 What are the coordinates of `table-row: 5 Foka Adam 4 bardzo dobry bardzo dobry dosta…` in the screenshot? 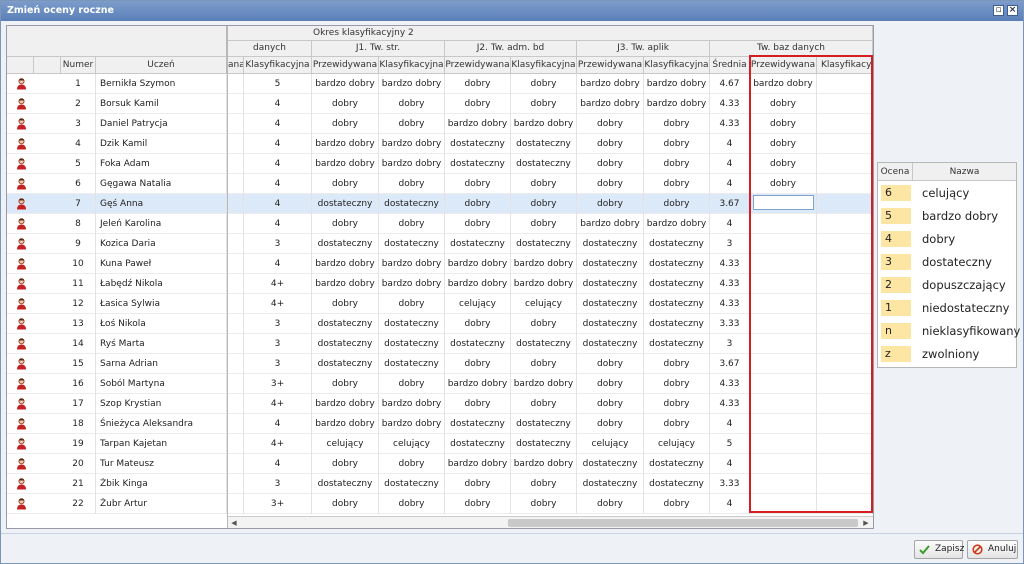 It's located at (440, 164).